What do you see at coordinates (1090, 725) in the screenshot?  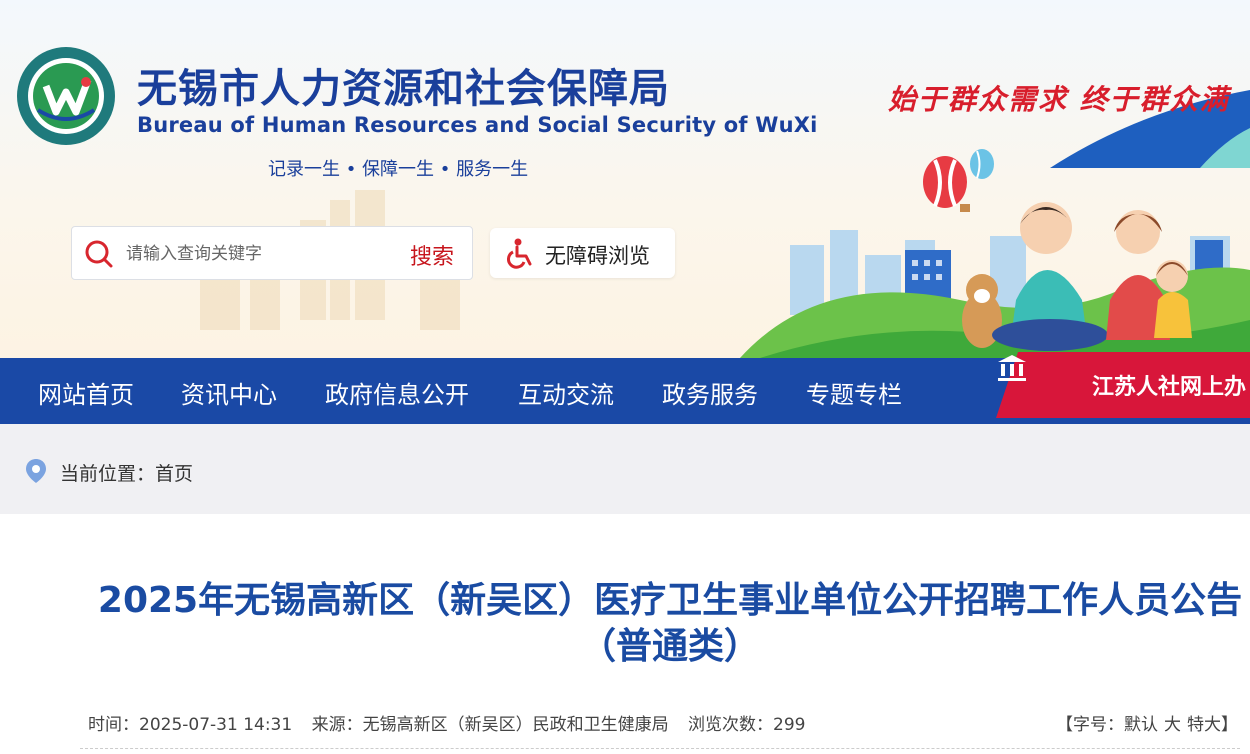 I see `font-size-label: 【字号：` at bounding box center [1090, 725].